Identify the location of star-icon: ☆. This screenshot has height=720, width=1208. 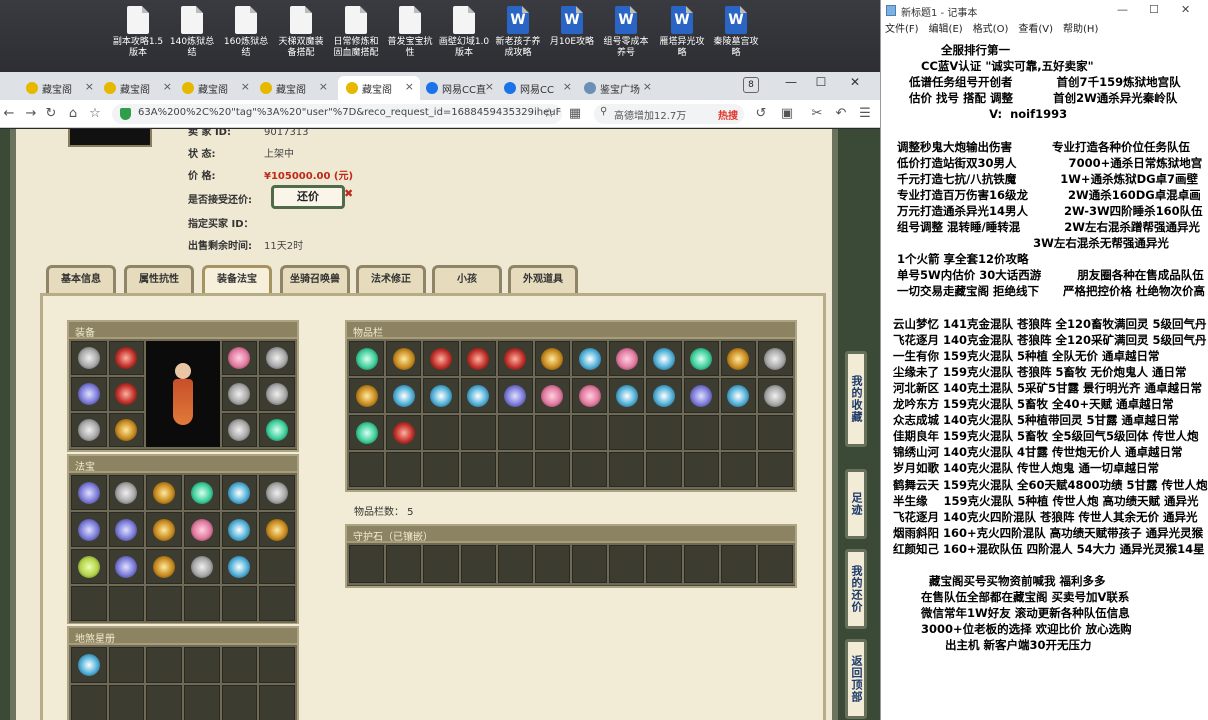
(549, 114).